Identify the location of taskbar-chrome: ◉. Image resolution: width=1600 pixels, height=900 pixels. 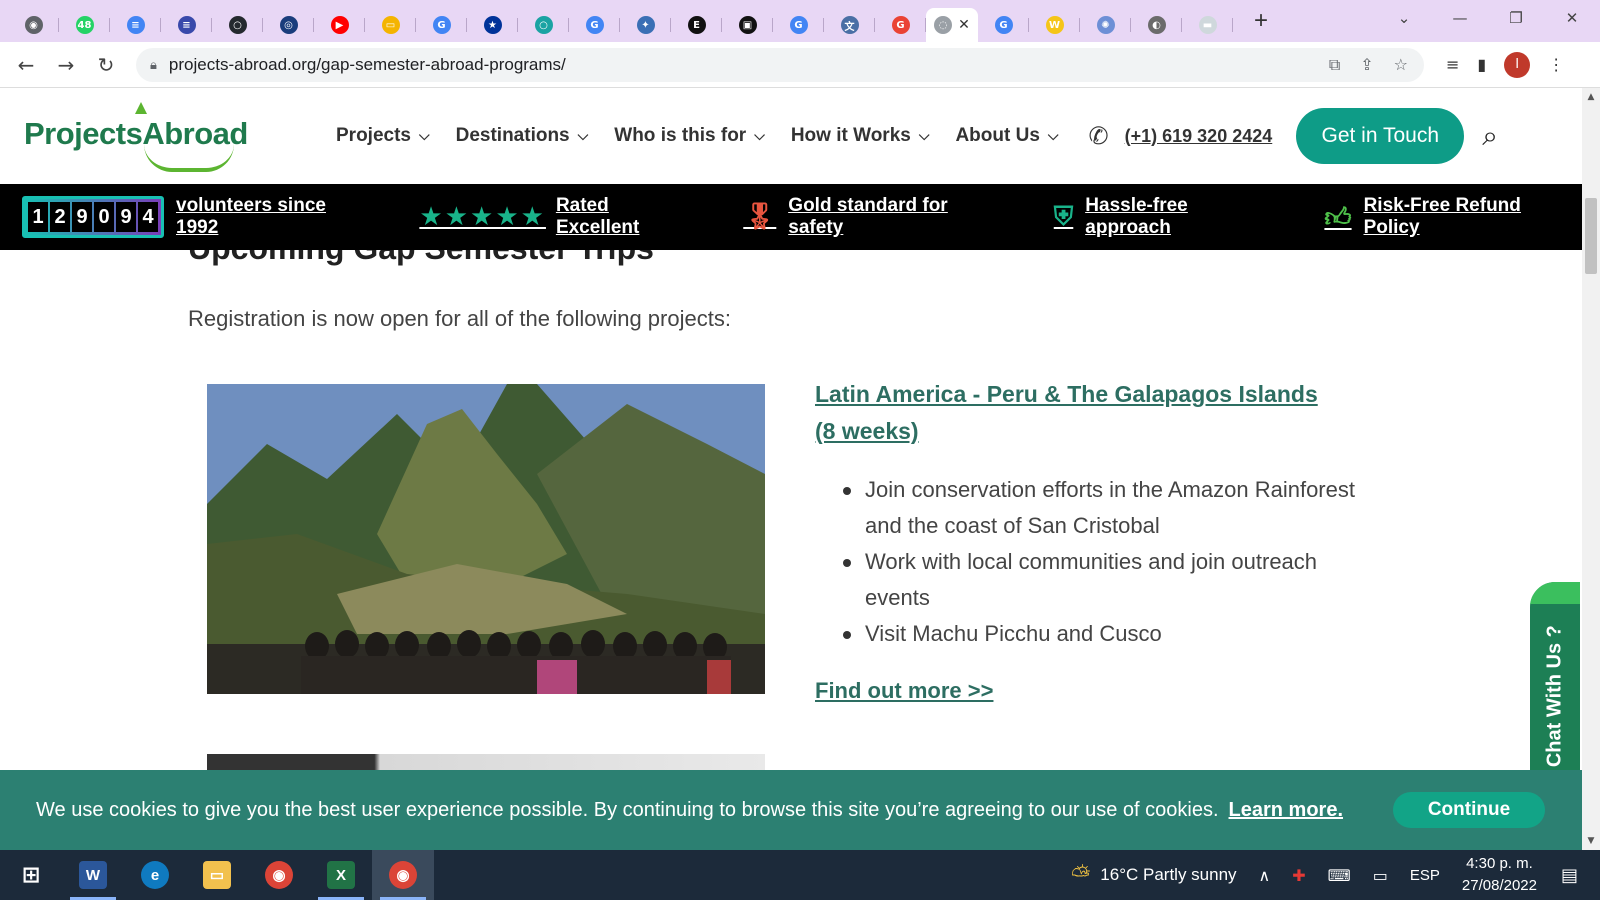
(279, 875).